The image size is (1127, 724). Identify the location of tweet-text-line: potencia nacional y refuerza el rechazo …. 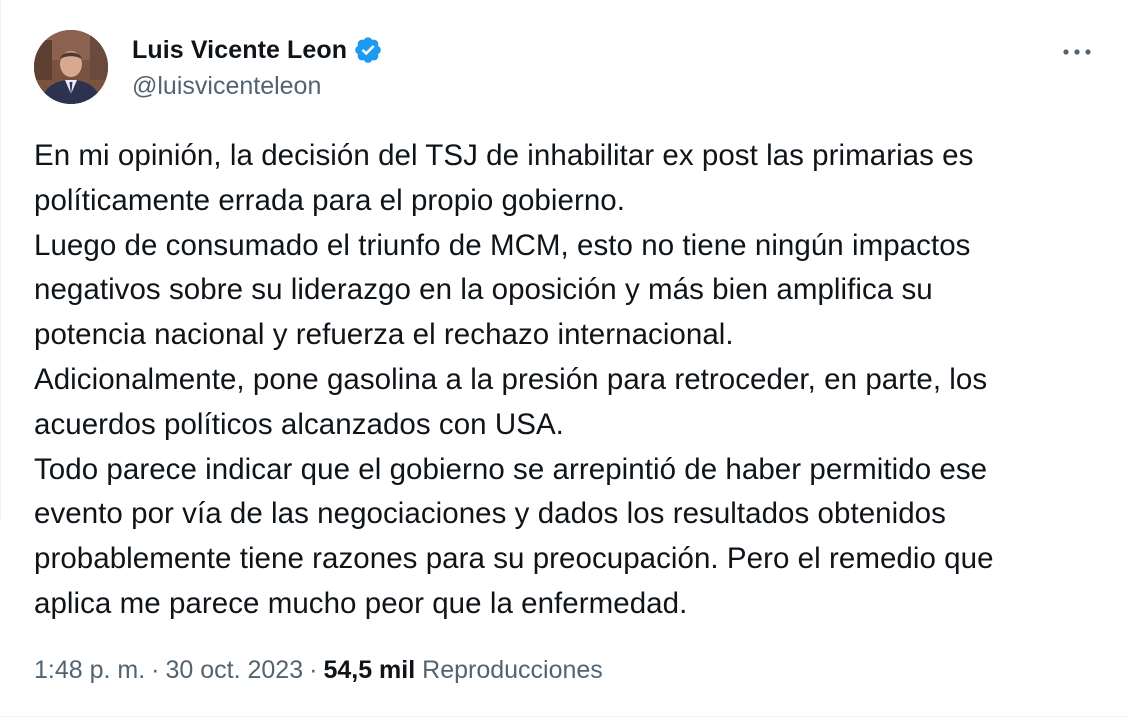
(384, 335).